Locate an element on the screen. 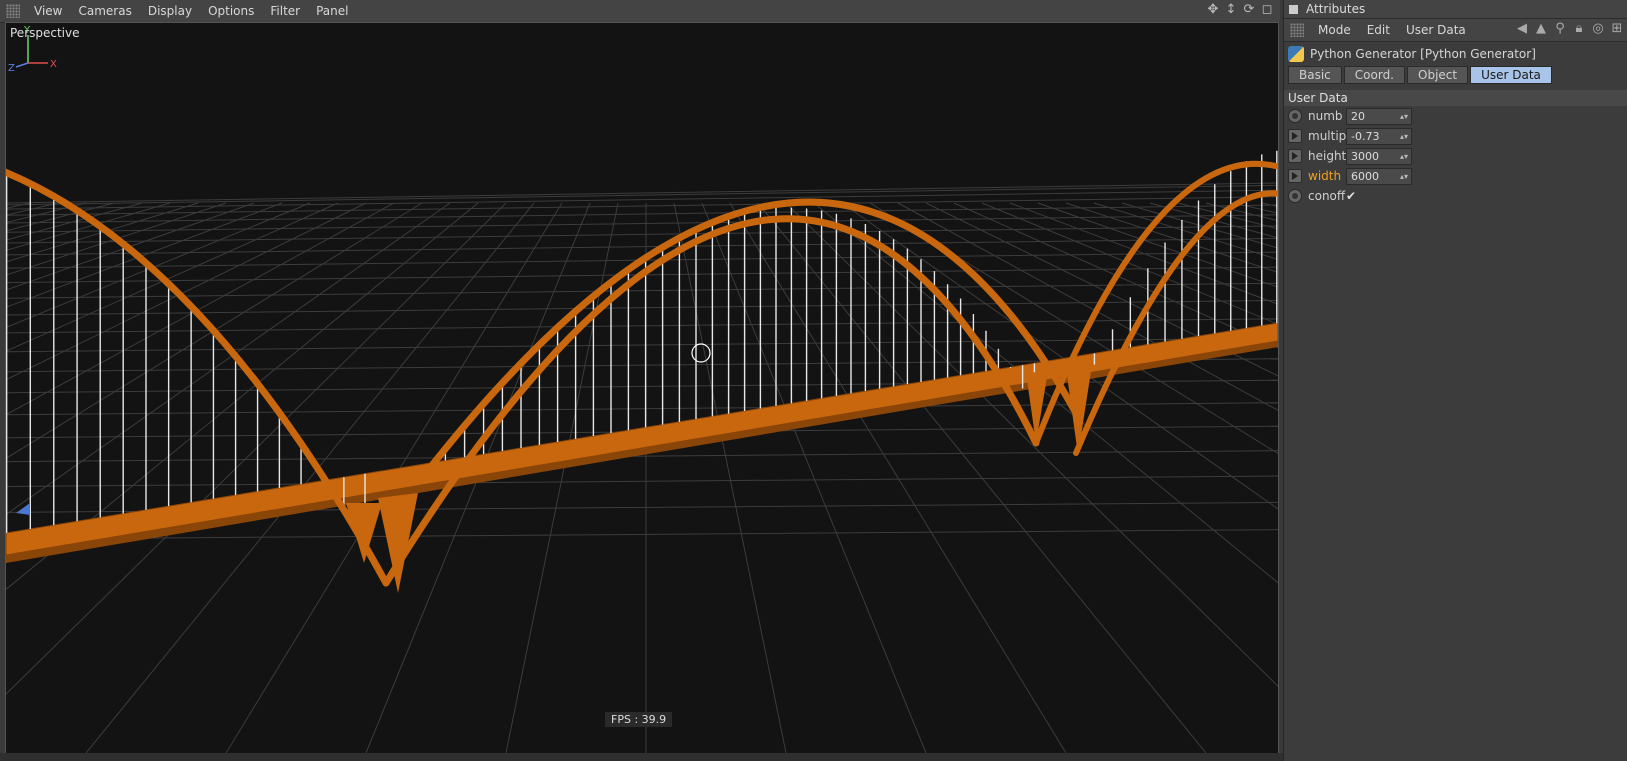  object-name: Python Generator [Python Generator] is located at coordinates (1423, 54).